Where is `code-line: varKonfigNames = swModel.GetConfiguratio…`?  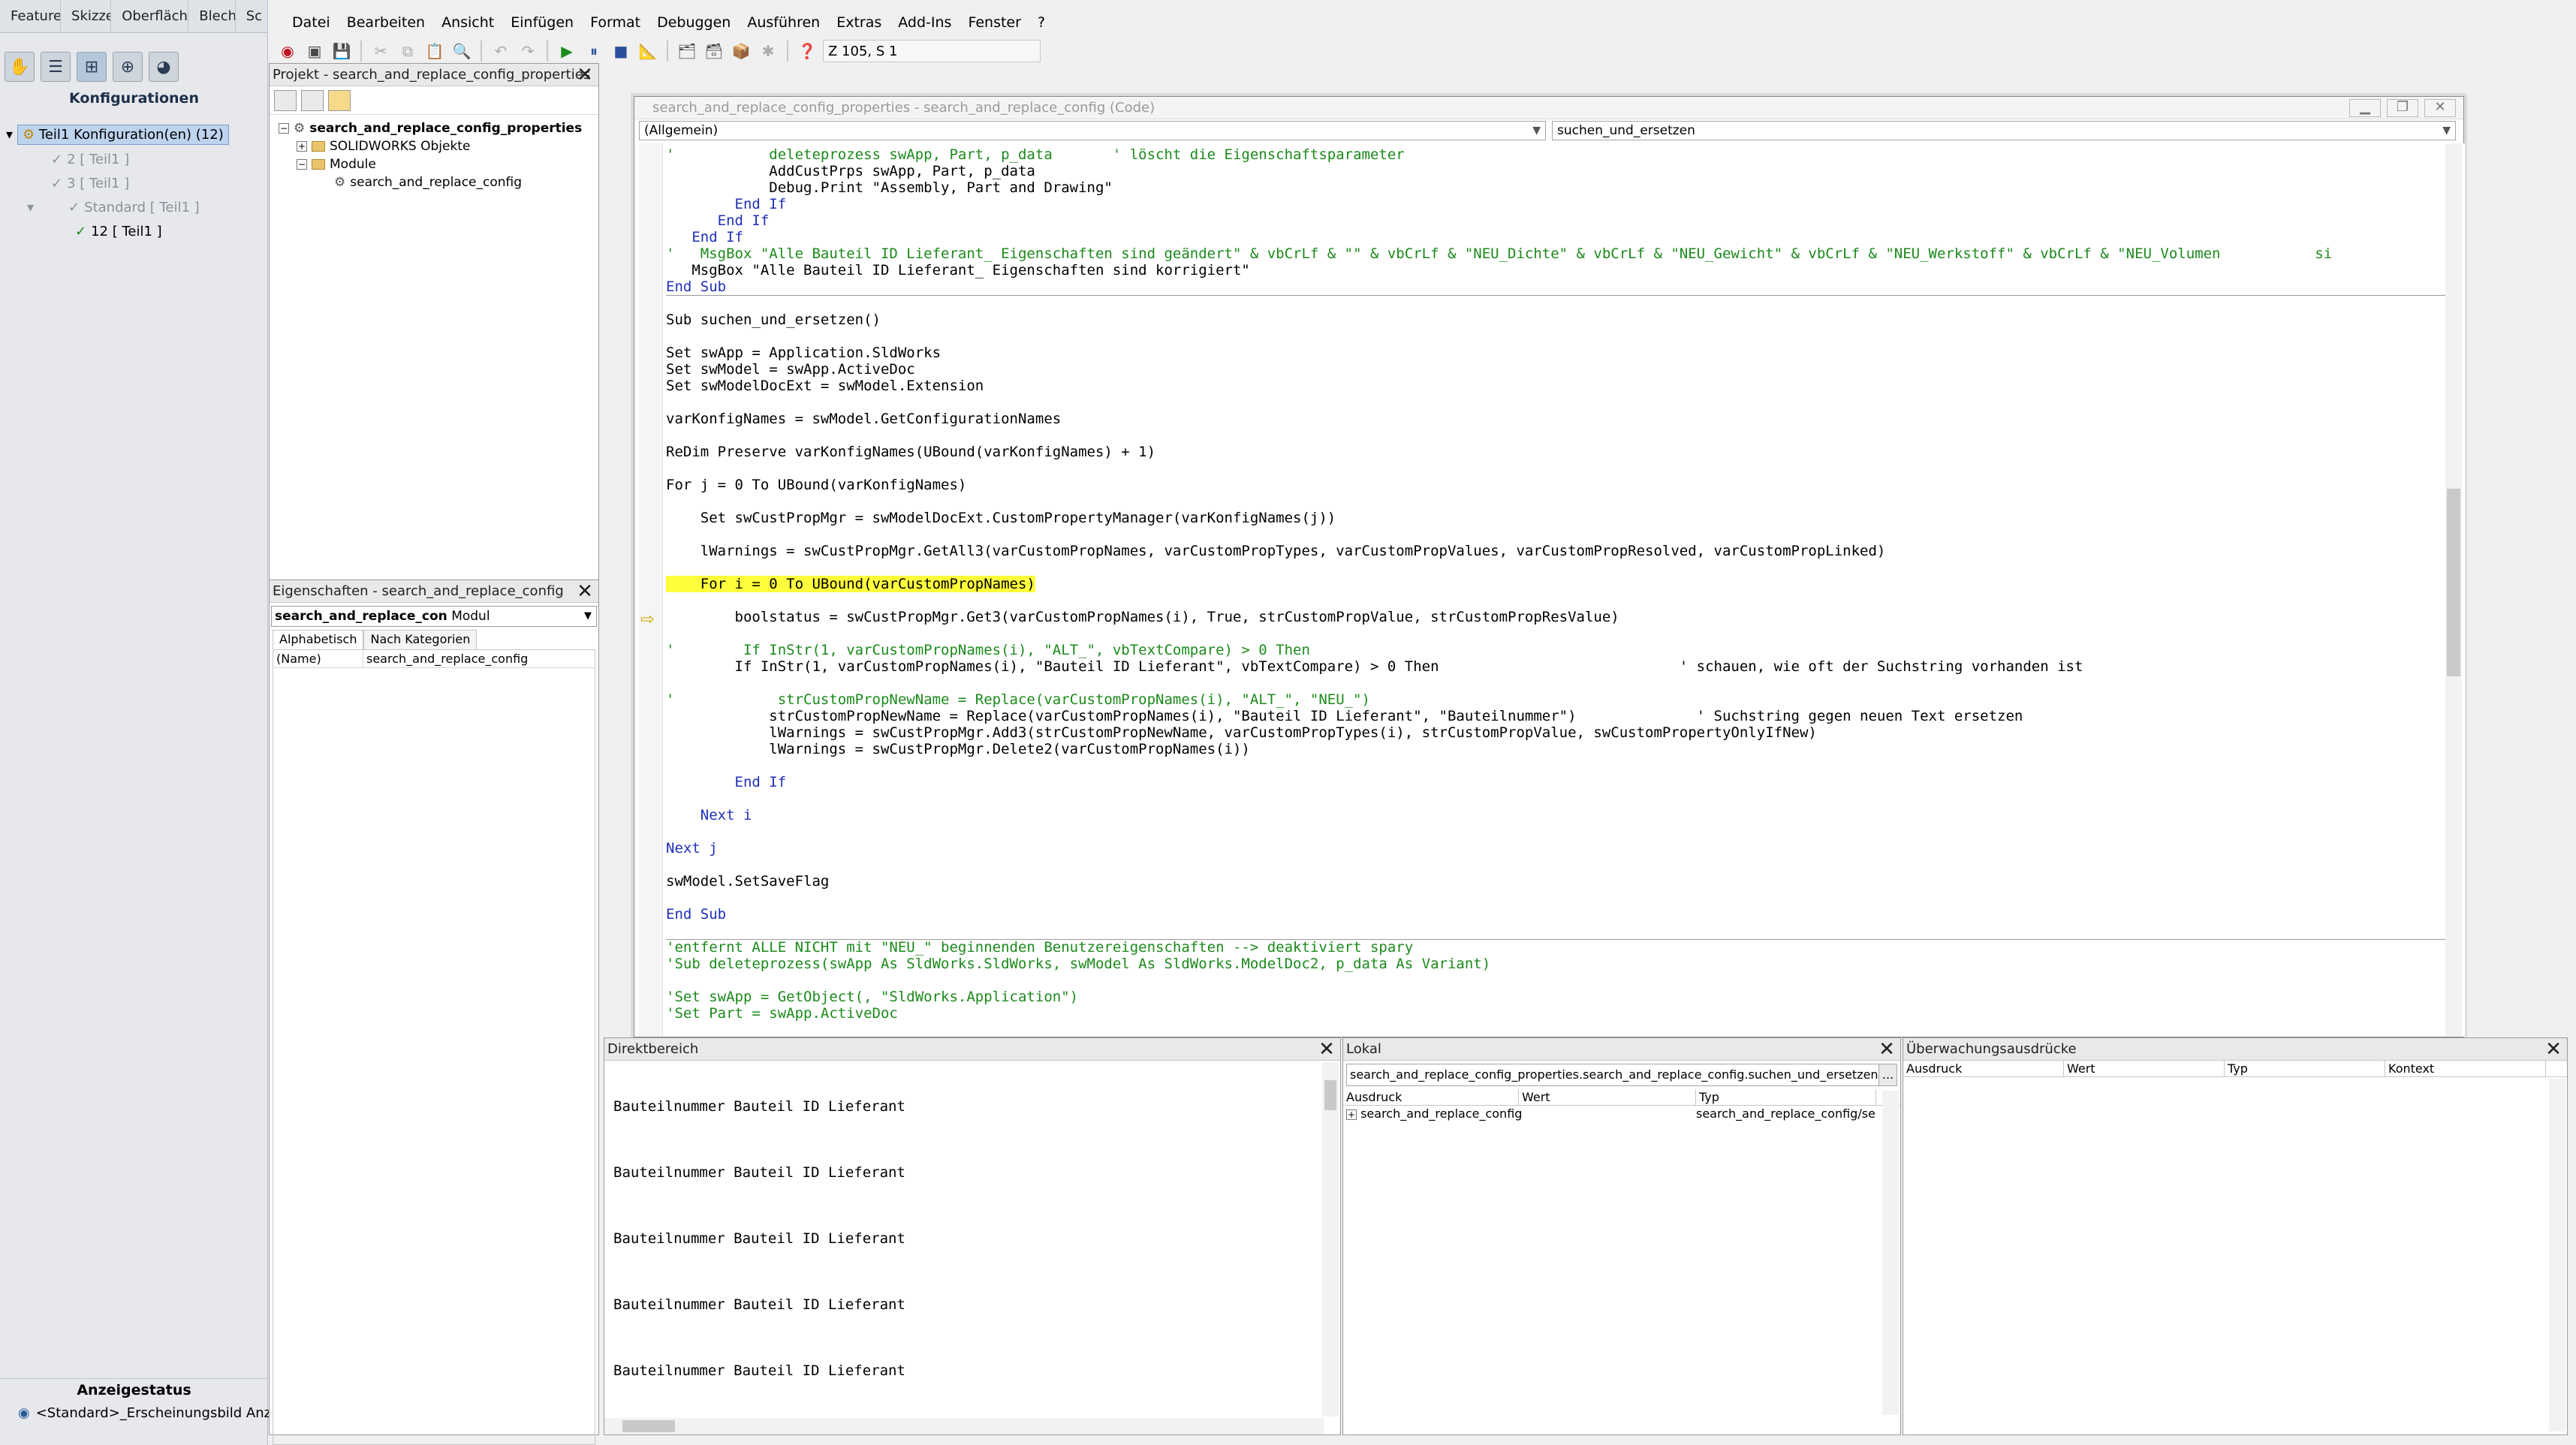 code-line: varKonfigNames = swModel.GetConfiguratio… is located at coordinates (1499, 419).